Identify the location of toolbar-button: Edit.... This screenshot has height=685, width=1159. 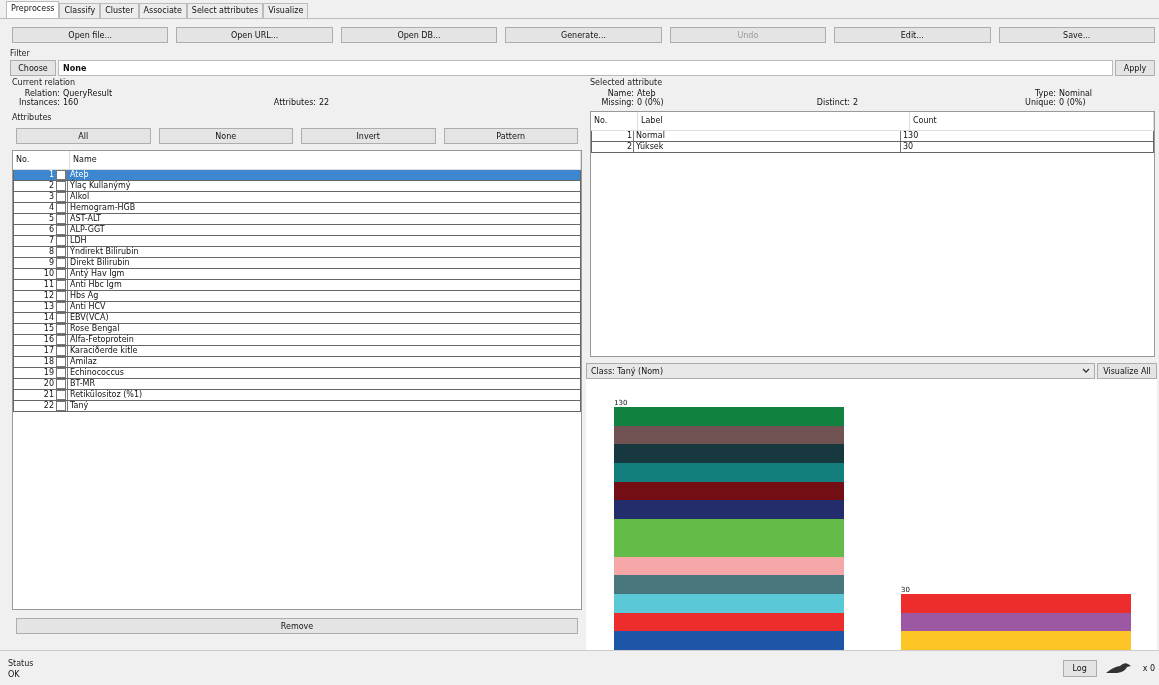
(912, 35).